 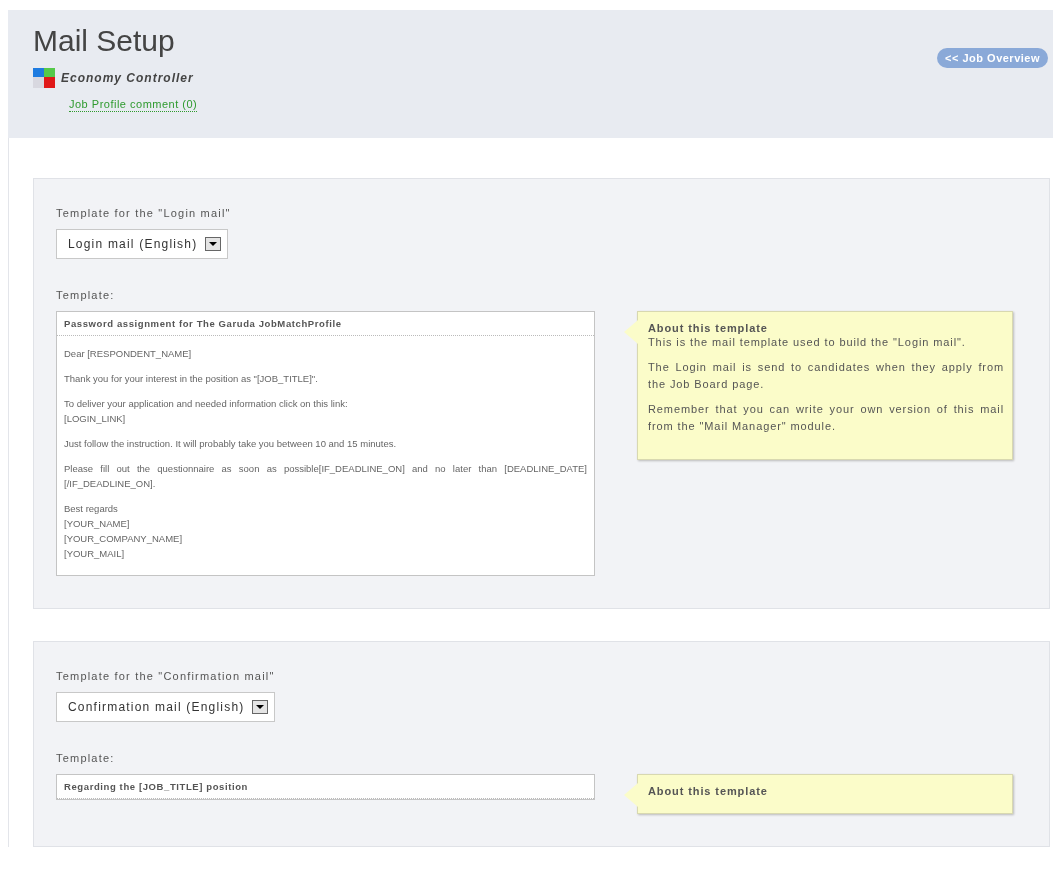 What do you see at coordinates (144, 213) in the screenshot?
I see `template-label: Template for the "Login mail"` at bounding box center [144, 213].